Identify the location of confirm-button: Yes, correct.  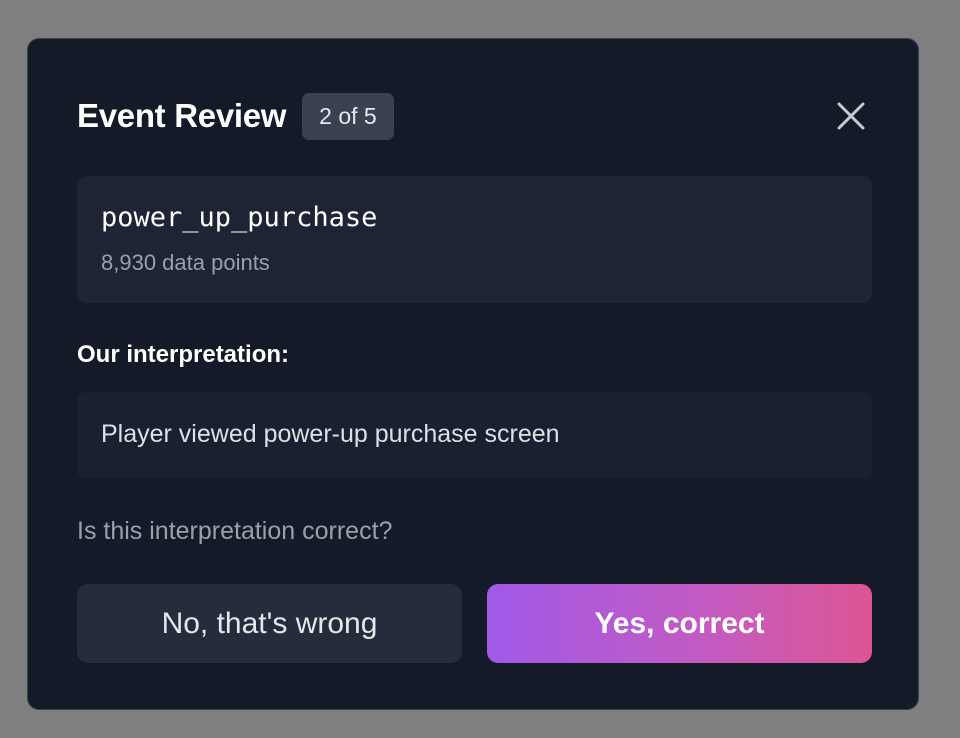
(679, 623).